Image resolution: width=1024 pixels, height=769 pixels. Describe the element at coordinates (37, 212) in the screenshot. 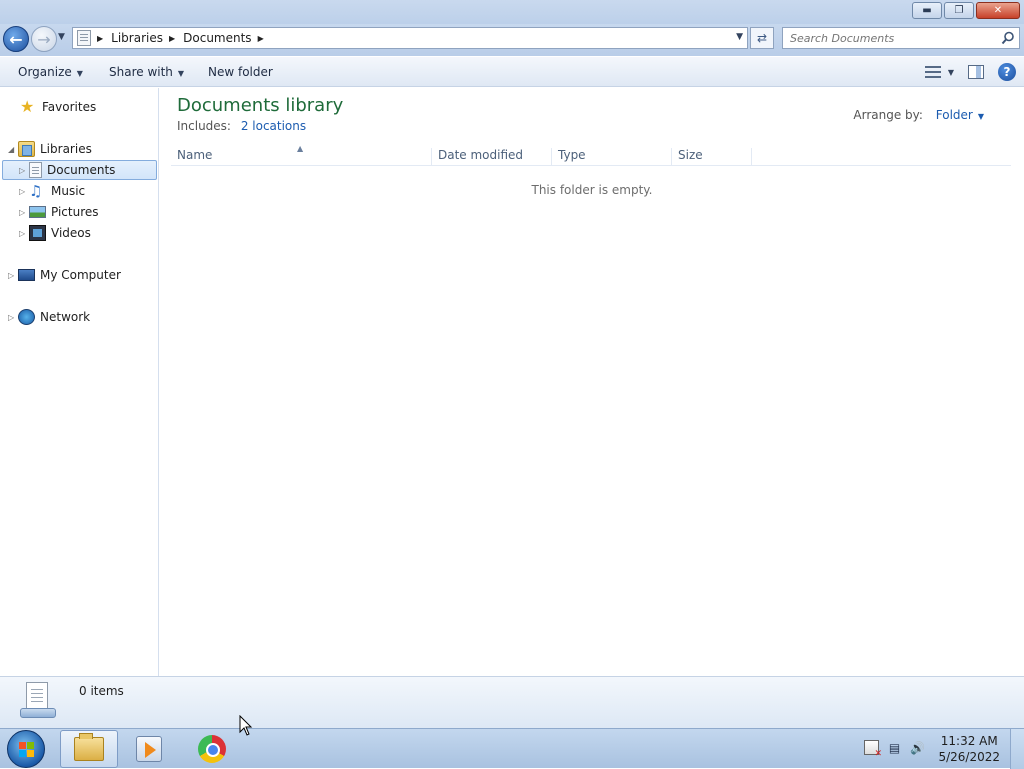

I see `pictures-icon` at that location.